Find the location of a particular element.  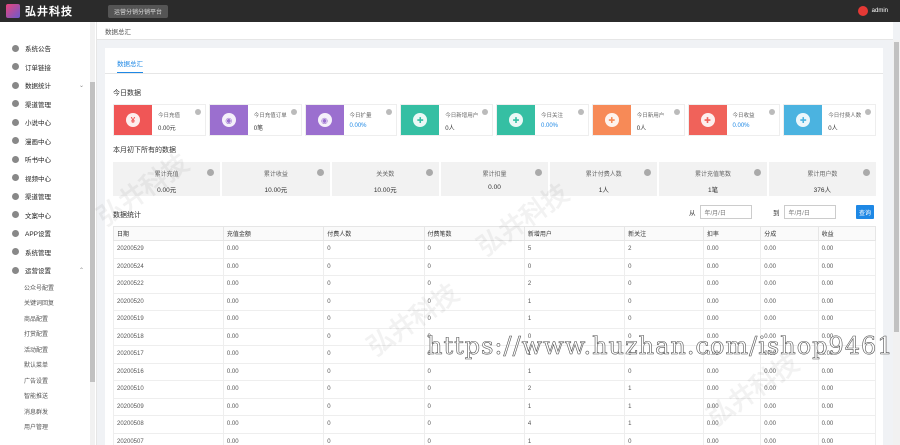

stat-value: 10.00元 is located at coordinates (276, 190).